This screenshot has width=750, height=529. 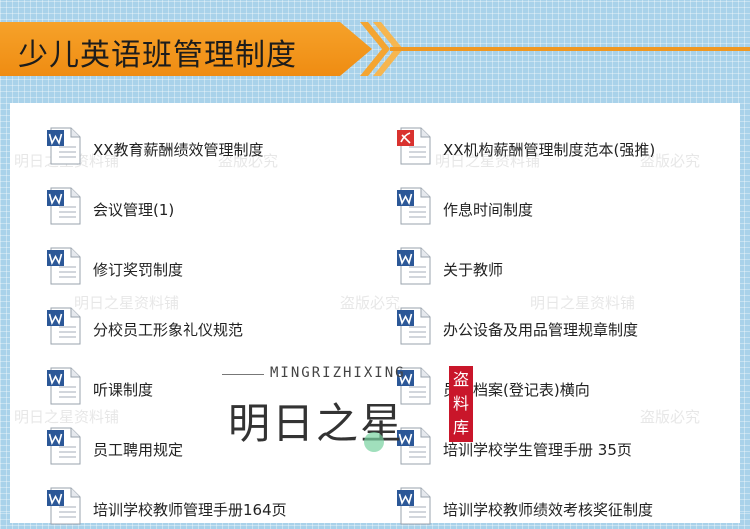 I want to click on pdf-doc-icon, so click(x=414, y=146).